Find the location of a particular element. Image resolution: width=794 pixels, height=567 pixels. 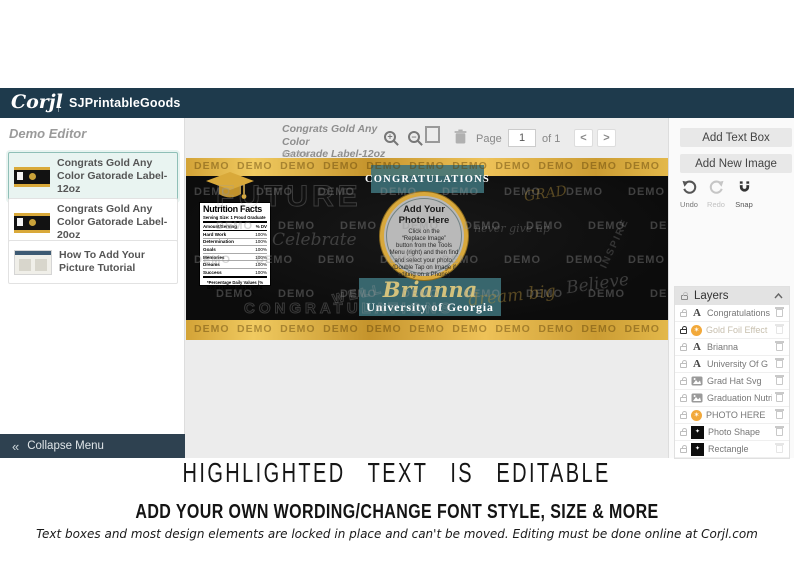

nutrition-row: Hard Work 100% is located at coordinates (235, 235).